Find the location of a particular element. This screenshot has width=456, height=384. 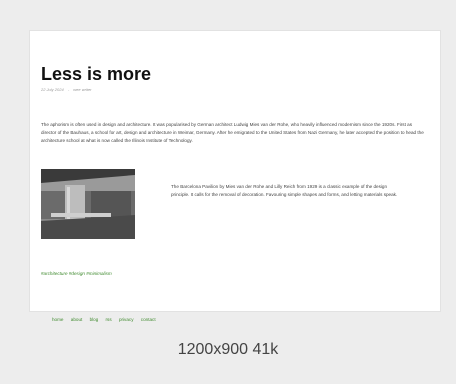

thumbnail-dimensions-label: 1200x900 41k is located at coordinates (228, 349).